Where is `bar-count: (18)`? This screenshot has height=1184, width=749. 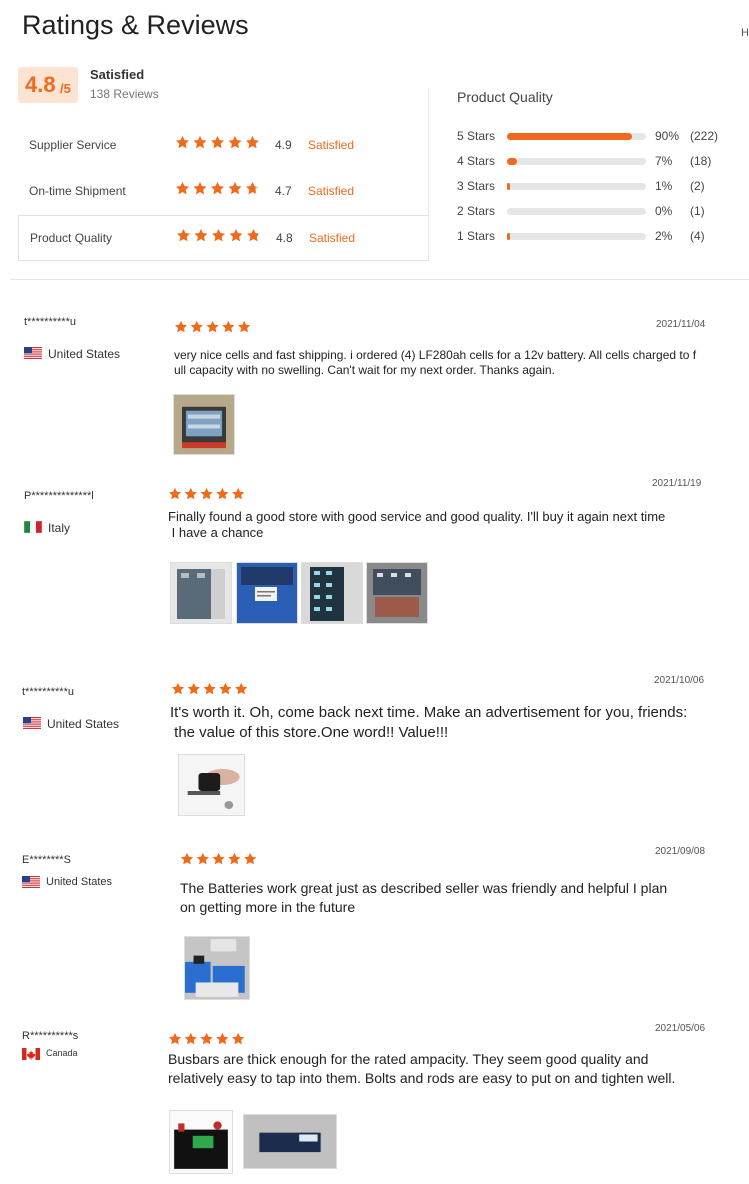
bar-count: (18) is located at coordinates (701, 161).